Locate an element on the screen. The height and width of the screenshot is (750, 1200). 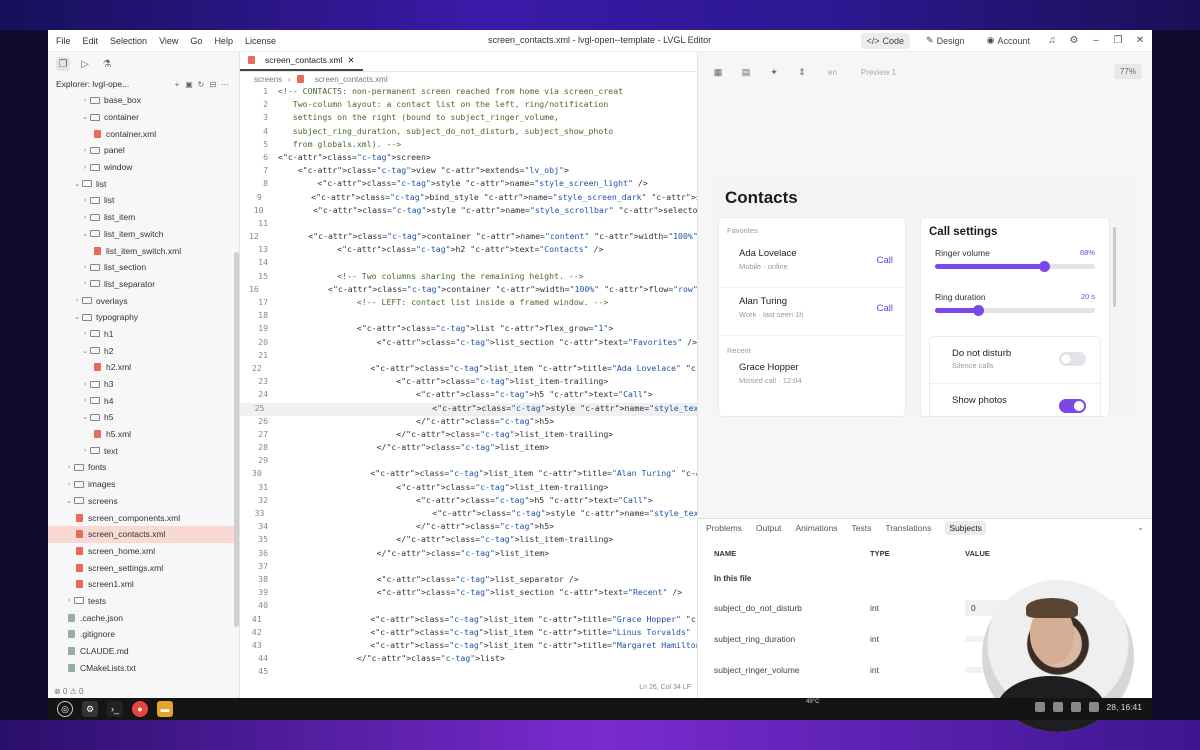
tree-folder: › h1 is located at coordinates (143, 334).